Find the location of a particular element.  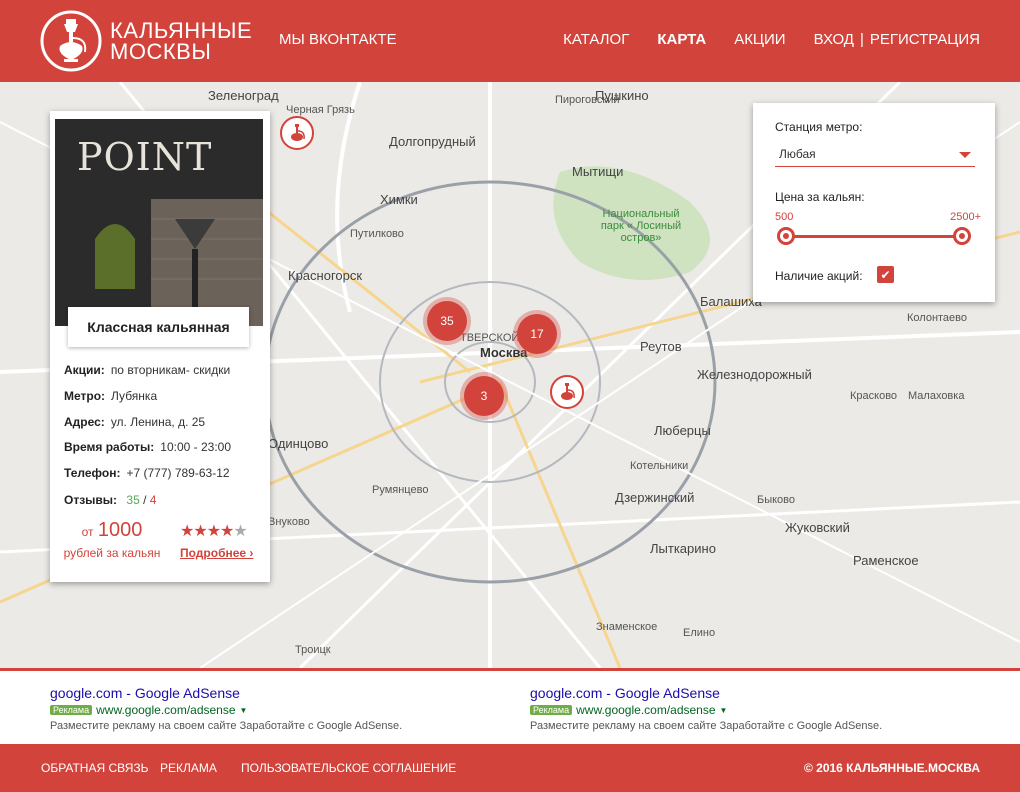

place-photo: POINT is located at coordinates (159, 222).